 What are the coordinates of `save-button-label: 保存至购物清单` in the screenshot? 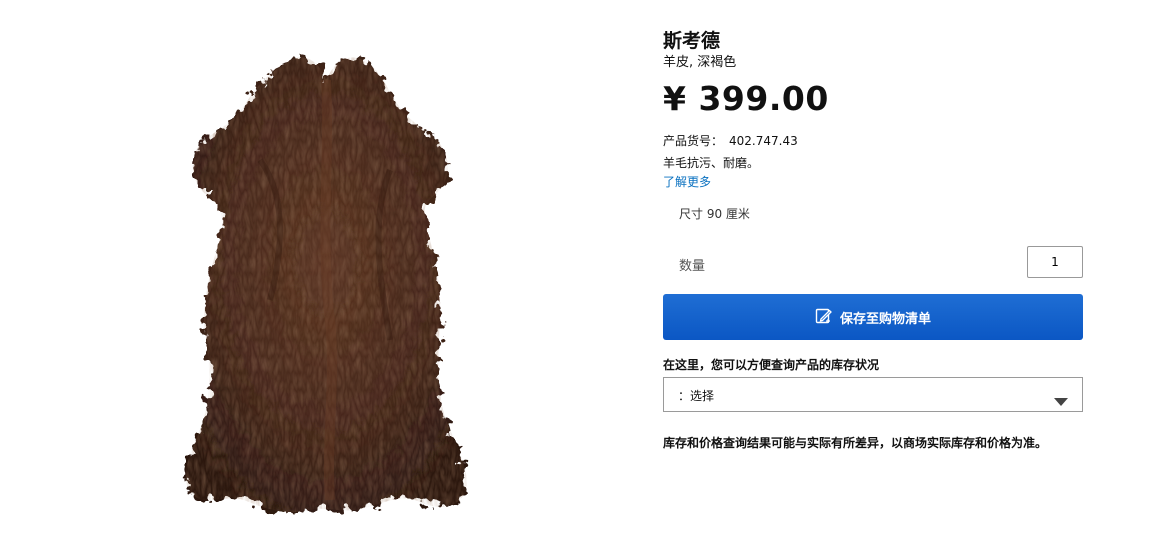 It's located at (885, 319).